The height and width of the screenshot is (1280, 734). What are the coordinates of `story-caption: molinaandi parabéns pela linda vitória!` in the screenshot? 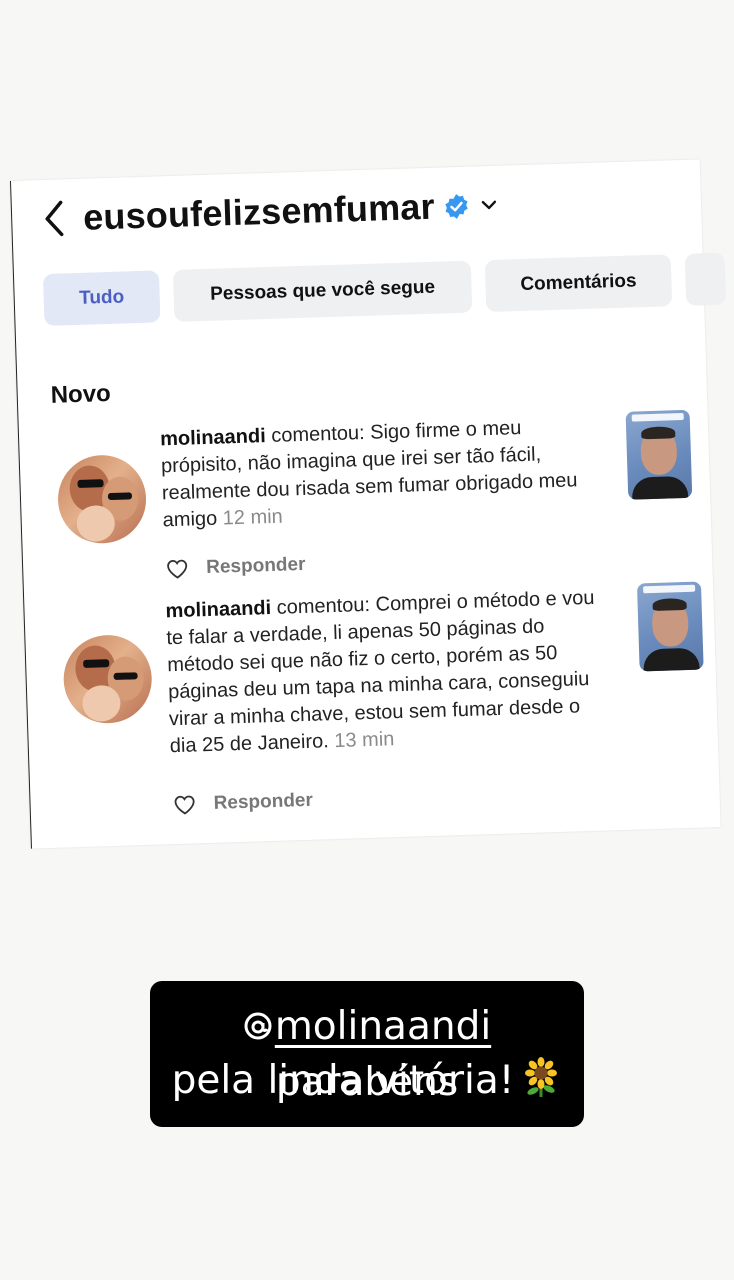 It's located at (367, 1054).